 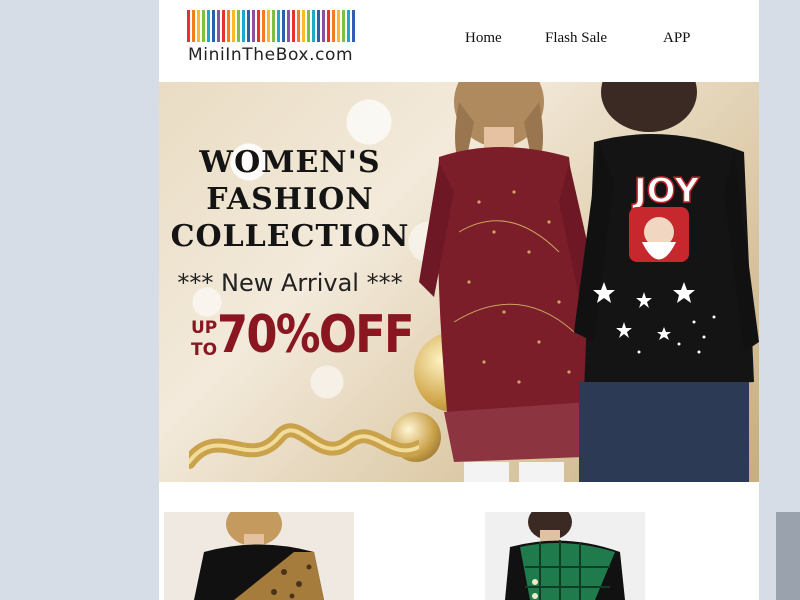 What do you see at coordinates (290, 236) in the screenshot?
I see `banner-title-line: COLLECTION` at bounding box center [290, 236].